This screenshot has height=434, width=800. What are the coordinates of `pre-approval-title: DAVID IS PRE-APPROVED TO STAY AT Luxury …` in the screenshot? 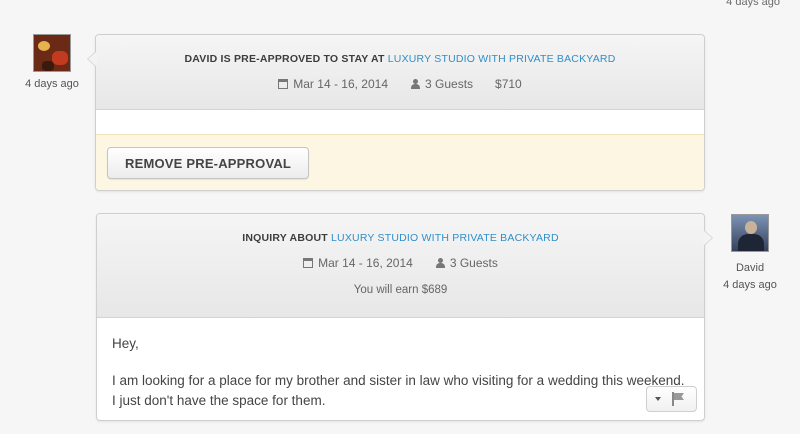 It's located at (400, 59).